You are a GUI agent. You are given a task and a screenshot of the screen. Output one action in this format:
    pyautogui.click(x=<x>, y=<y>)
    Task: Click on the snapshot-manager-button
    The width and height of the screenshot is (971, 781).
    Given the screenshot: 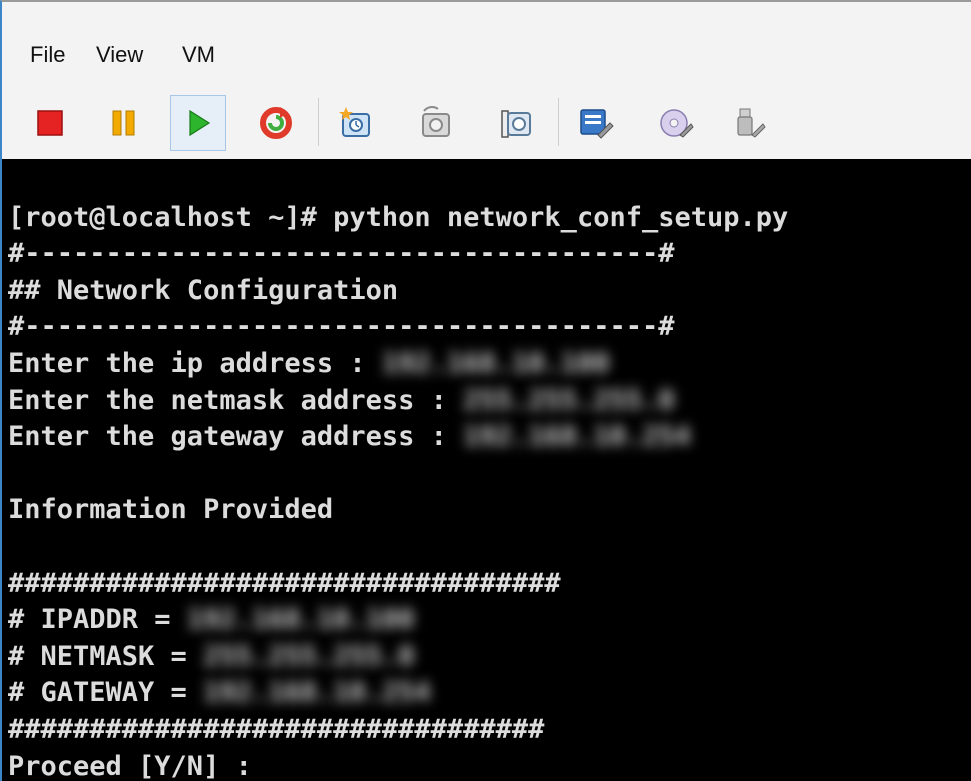 What is the action you would take?
    pyautogui.click(x=516, y=123)
    